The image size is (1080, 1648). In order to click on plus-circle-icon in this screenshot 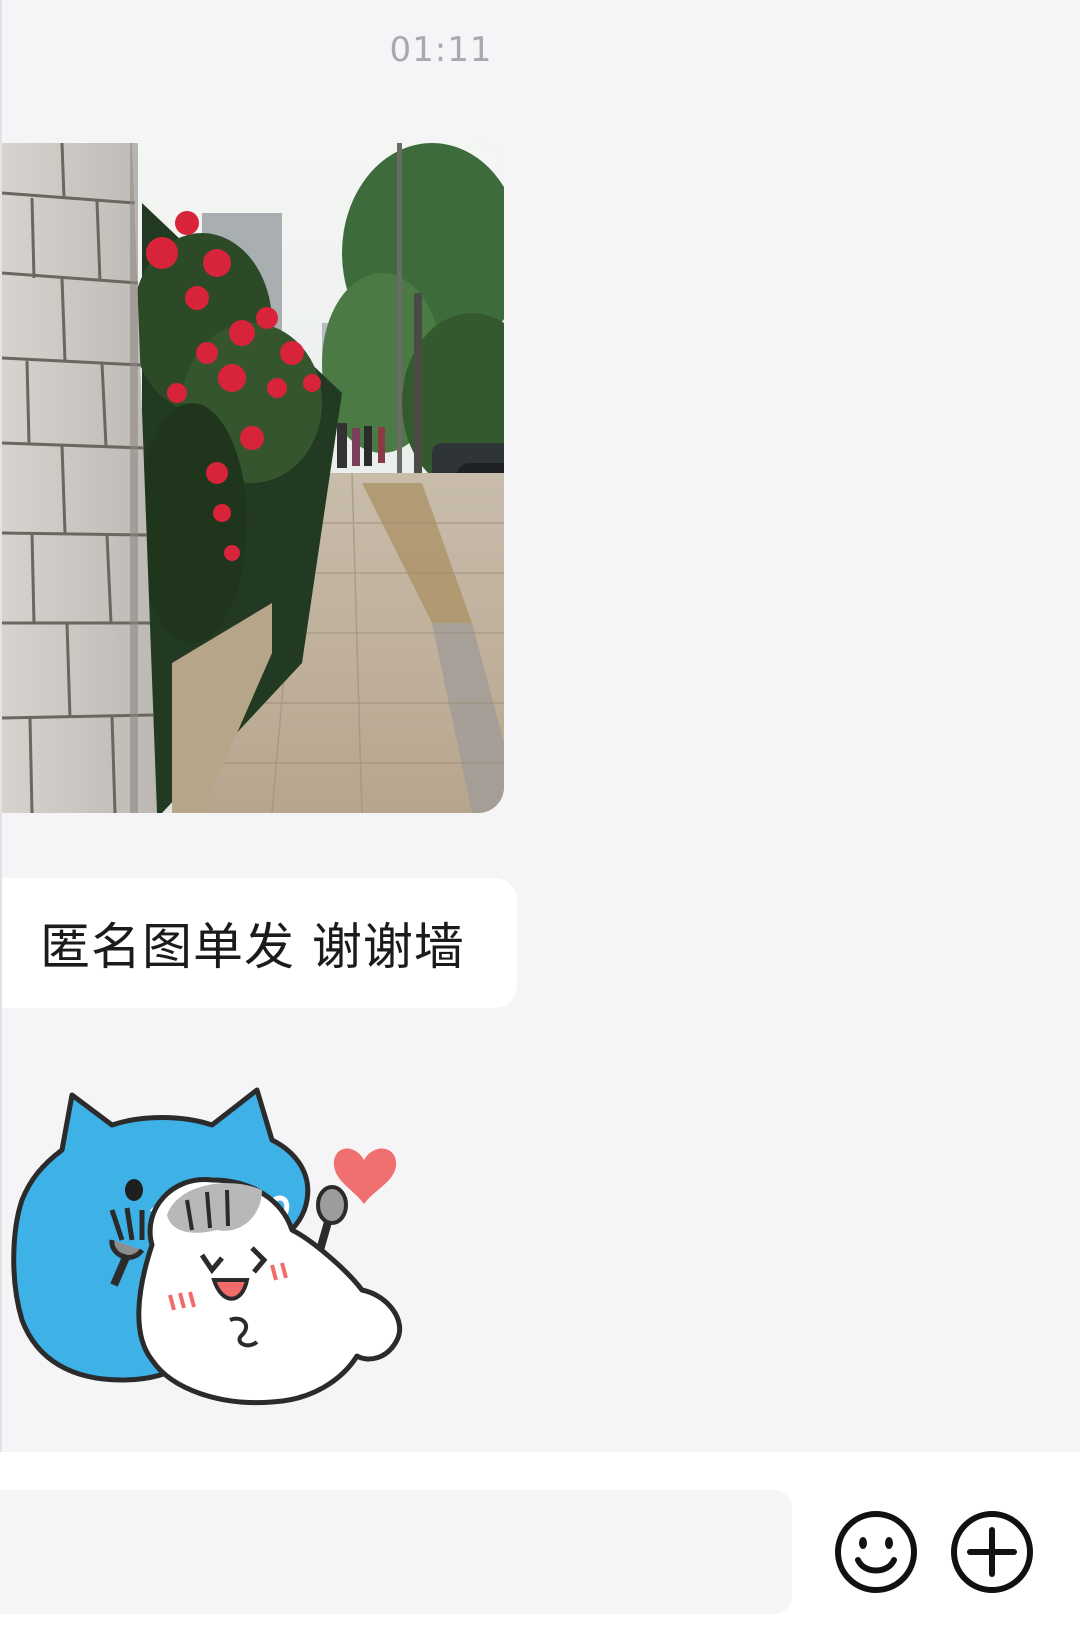, I will do `click(992, 1552)`.